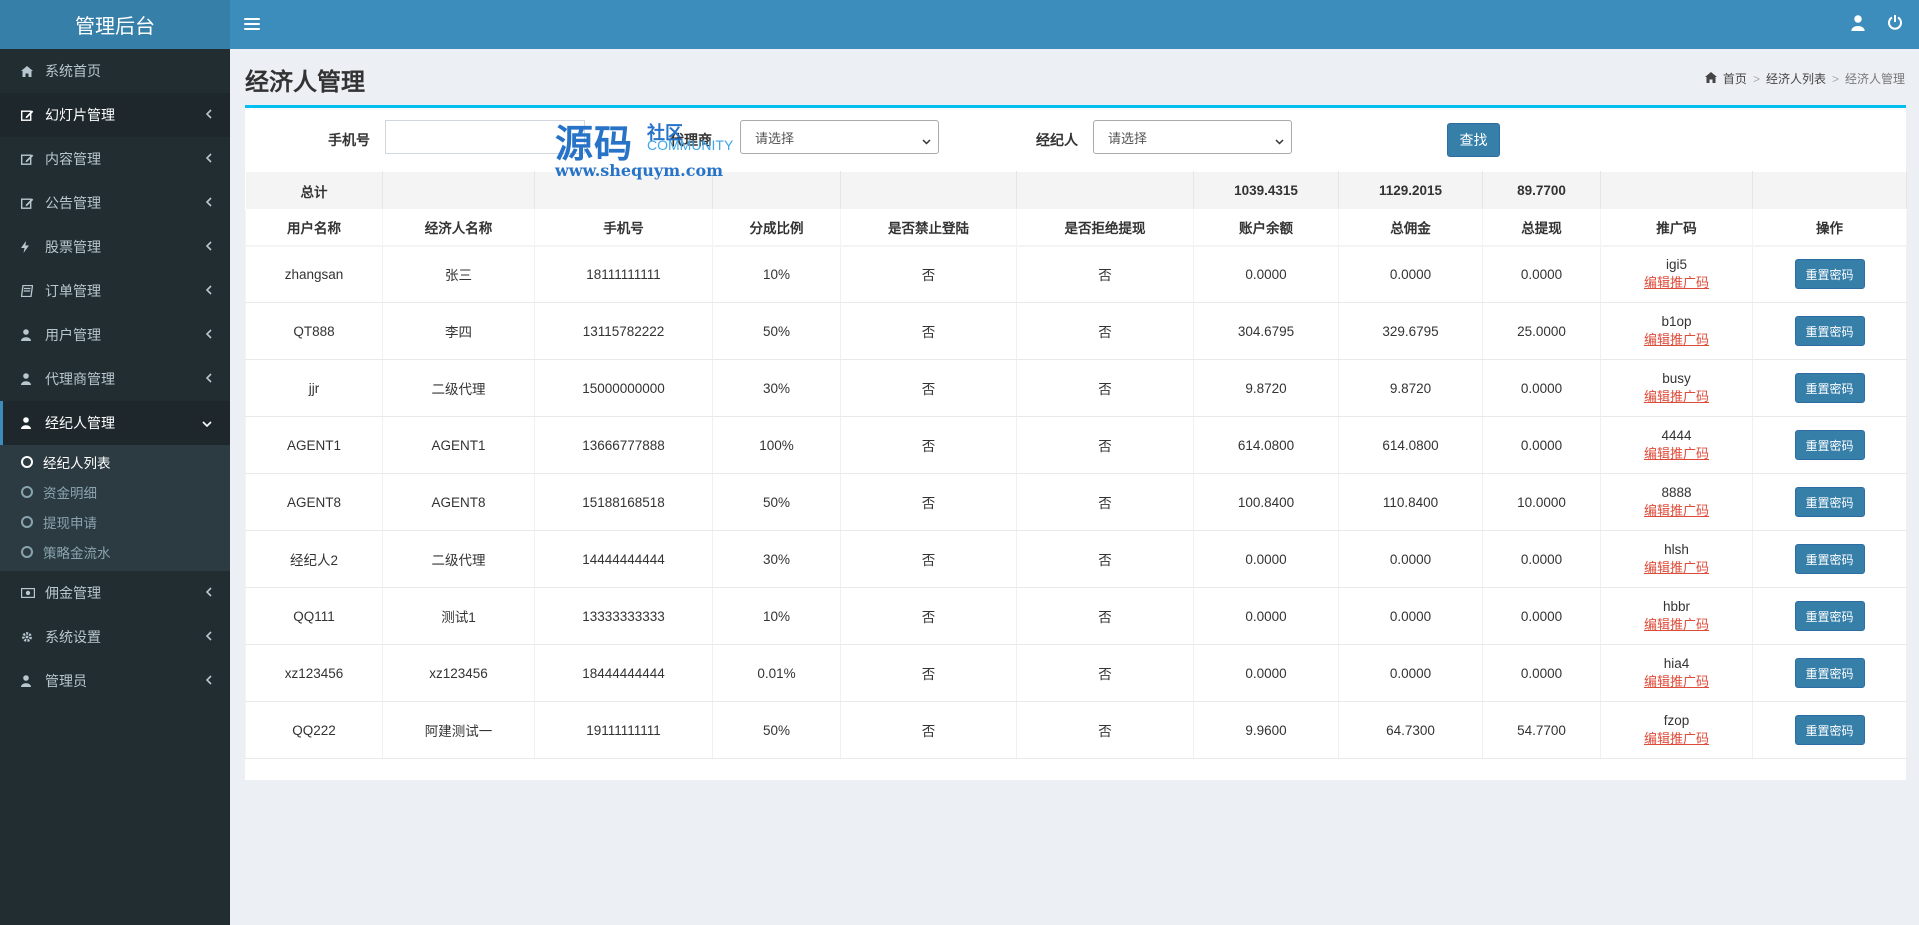 This screenshot has height=925, width=1919. I want to click on total-withdraw: 89.7700, so click(1541, 190).